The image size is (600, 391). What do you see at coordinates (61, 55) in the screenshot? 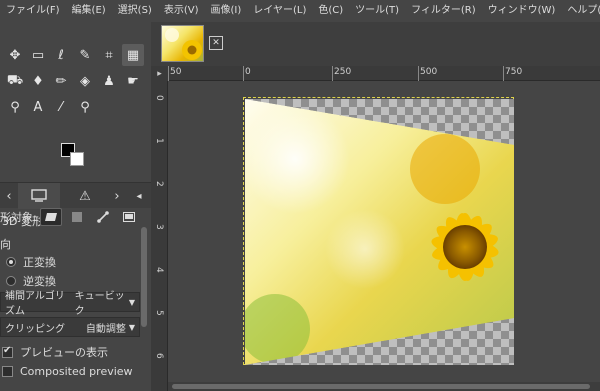
I see `lasso-icon: ℓ` at bounding box center [61, 55].